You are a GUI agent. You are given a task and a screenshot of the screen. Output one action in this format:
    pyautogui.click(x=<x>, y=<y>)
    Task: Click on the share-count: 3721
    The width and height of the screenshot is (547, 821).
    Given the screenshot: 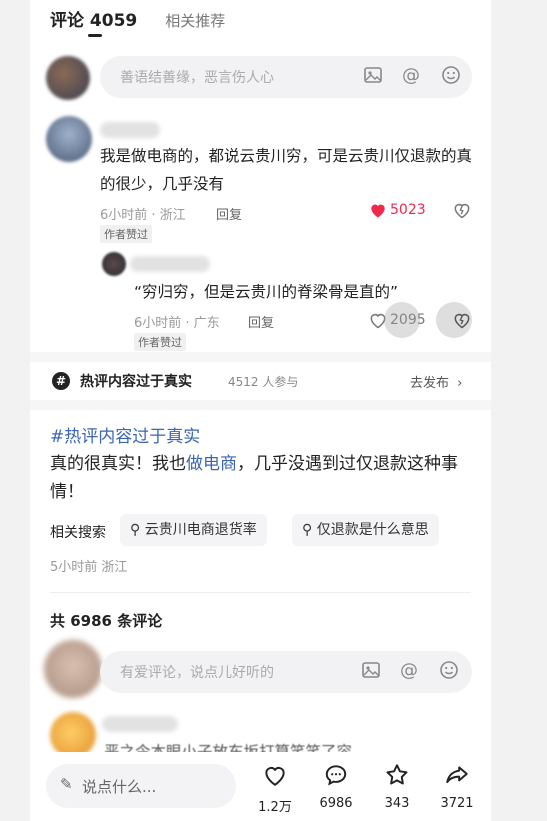 What is the action you would take?
    pyautogui.click(x=457, y=803)
    